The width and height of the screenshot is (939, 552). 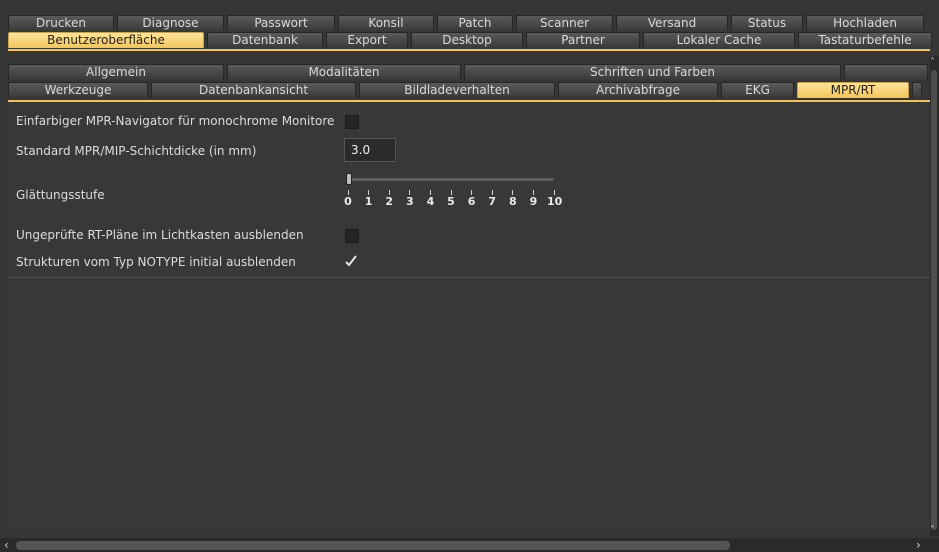 What do you see at coordinates (61, 23) in the screenshot?
I see `tab-drucken: Drucken` at bounding box center [61, 23].